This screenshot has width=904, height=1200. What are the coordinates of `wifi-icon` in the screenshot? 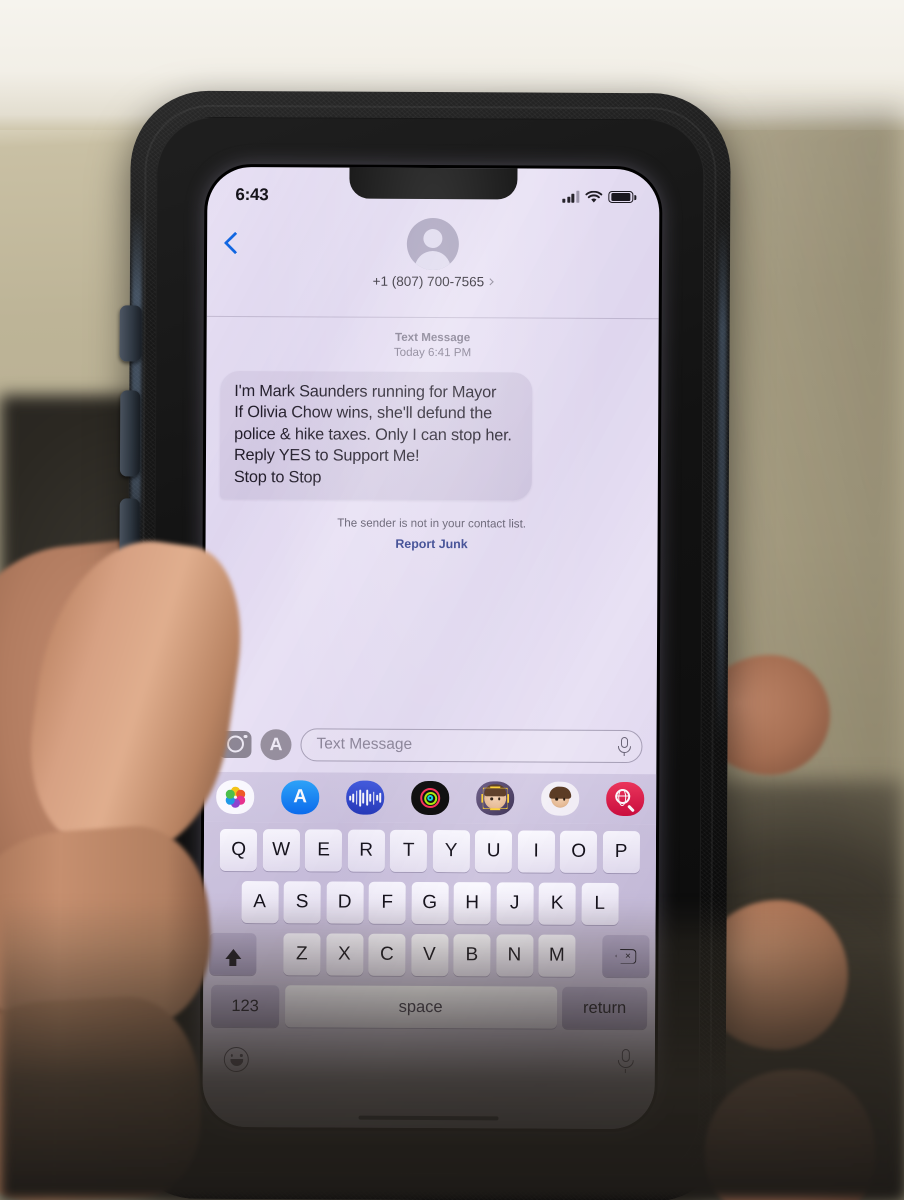 It's located at (594, 196).